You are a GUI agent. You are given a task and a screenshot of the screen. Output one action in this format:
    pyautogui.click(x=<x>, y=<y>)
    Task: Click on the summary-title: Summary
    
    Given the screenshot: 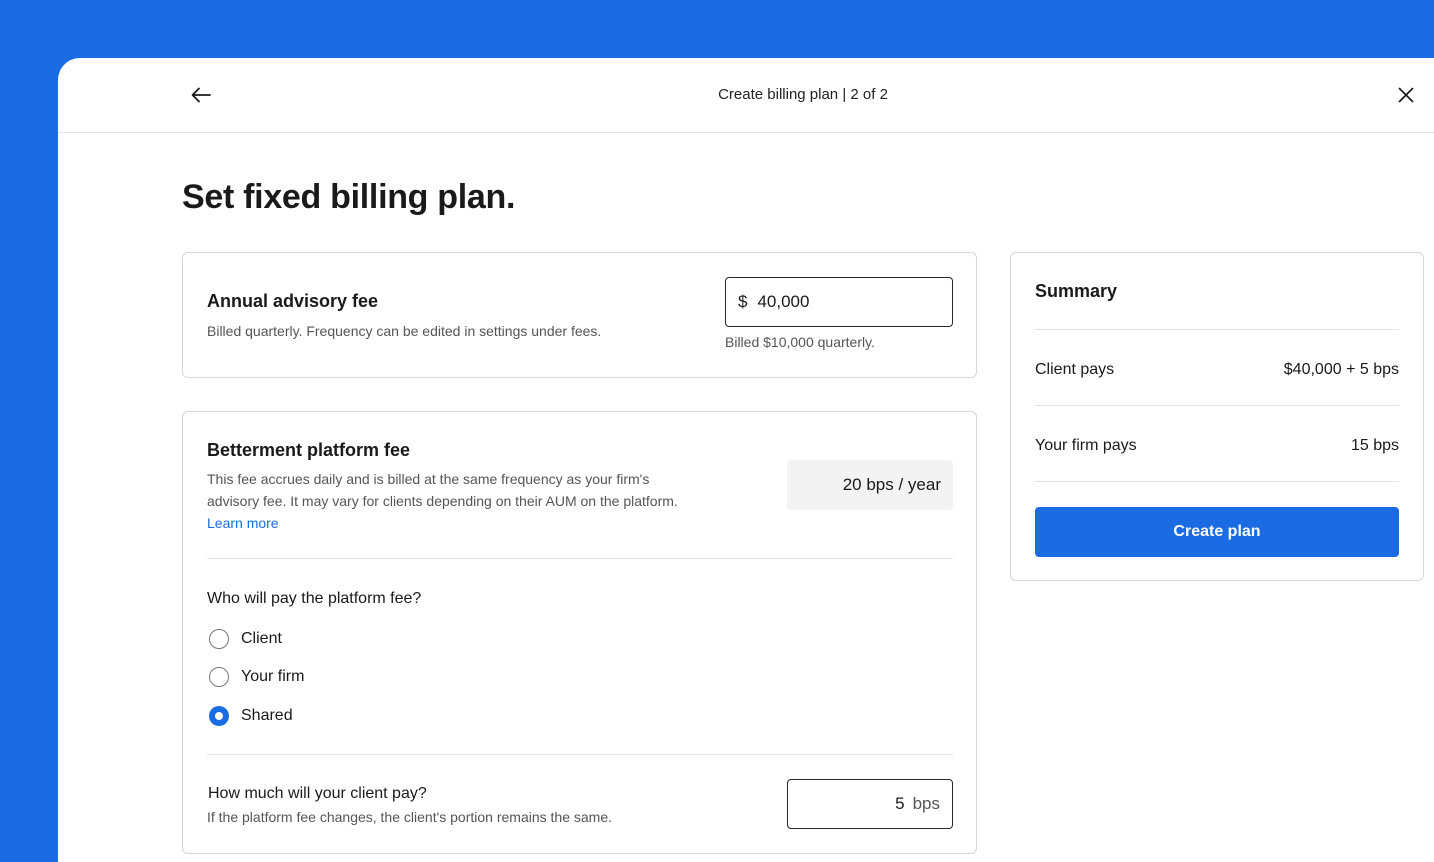 What is the action you would take?
    pyautogui.click(x=1076, y=291)
    